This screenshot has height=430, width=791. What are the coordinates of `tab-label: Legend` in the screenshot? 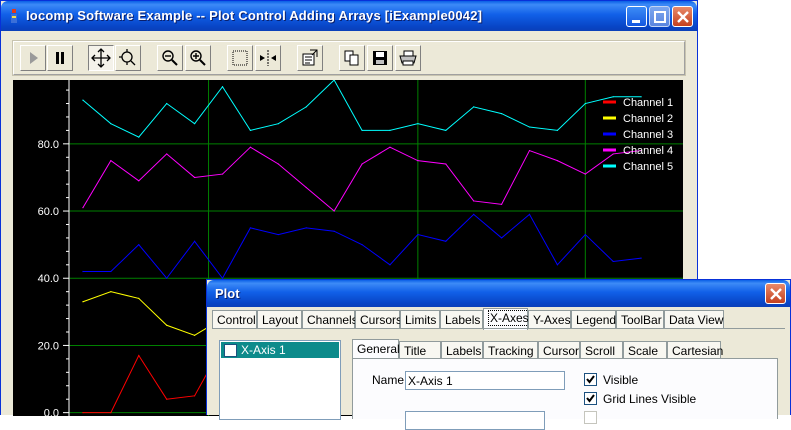 It's located at (596, 320).